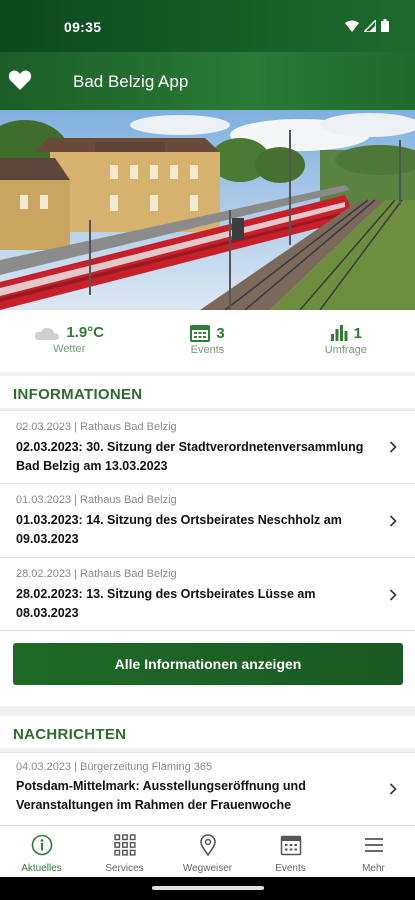  Describe the element at coordinates (385, 25) in the screenshot. I see `battery-icon` at that location.